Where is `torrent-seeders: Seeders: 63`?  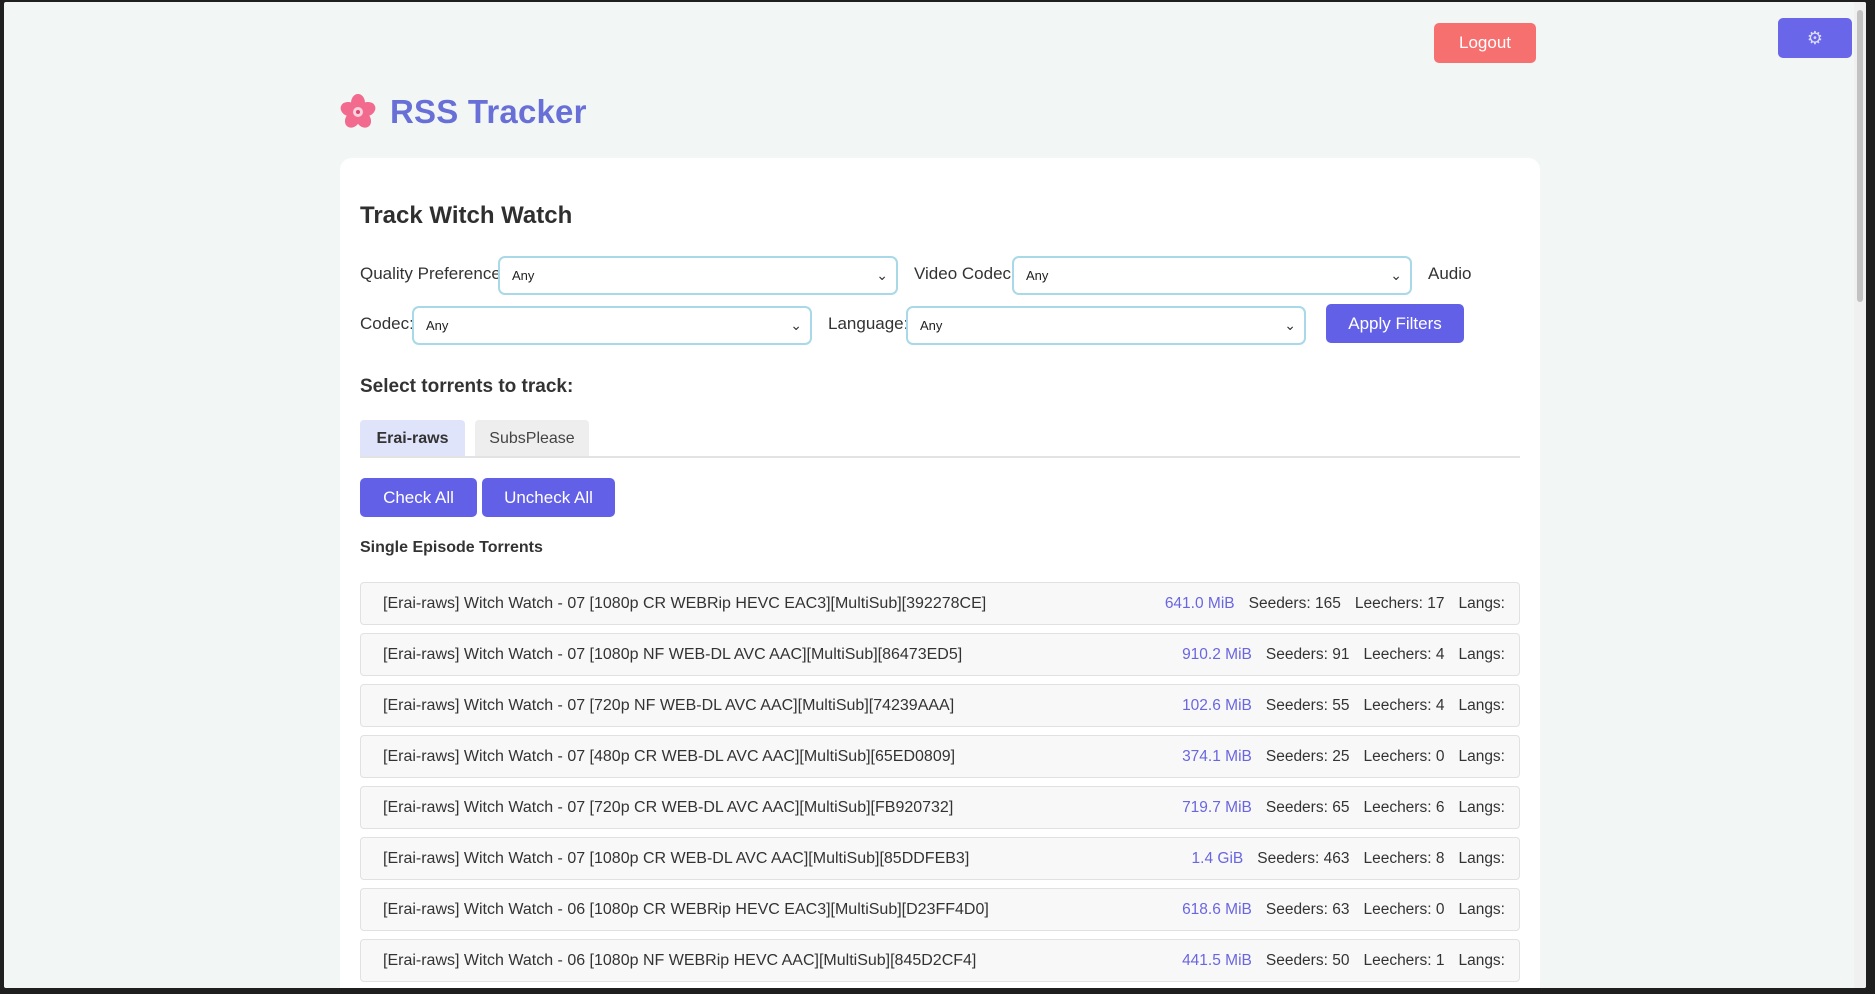 torrent-seeders: Seeders: 63 is located at coordinates (1307, 909).